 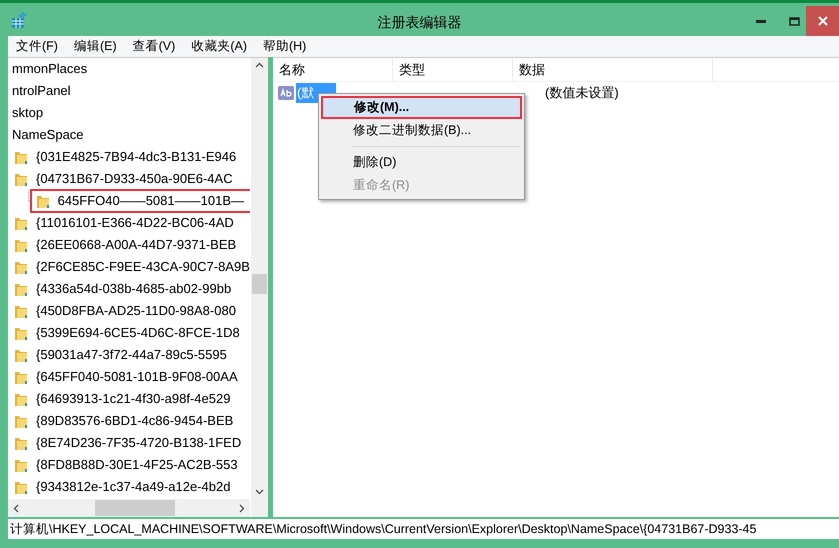 I want to click on value-data: (数值未设置), so click(x=582, y=93).